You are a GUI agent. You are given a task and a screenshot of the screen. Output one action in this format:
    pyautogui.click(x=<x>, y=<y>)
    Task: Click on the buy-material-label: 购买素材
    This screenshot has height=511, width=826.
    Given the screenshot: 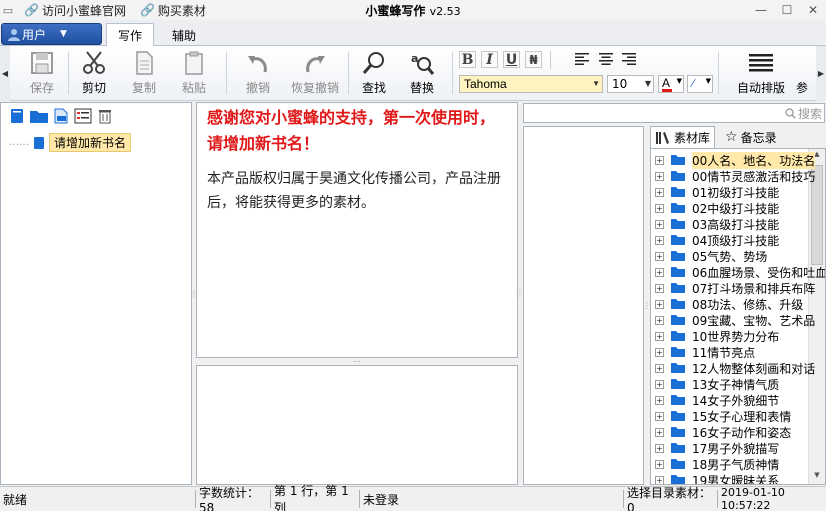 What is the action you would take?
    pyautogui.click(x=181, y=10)
    